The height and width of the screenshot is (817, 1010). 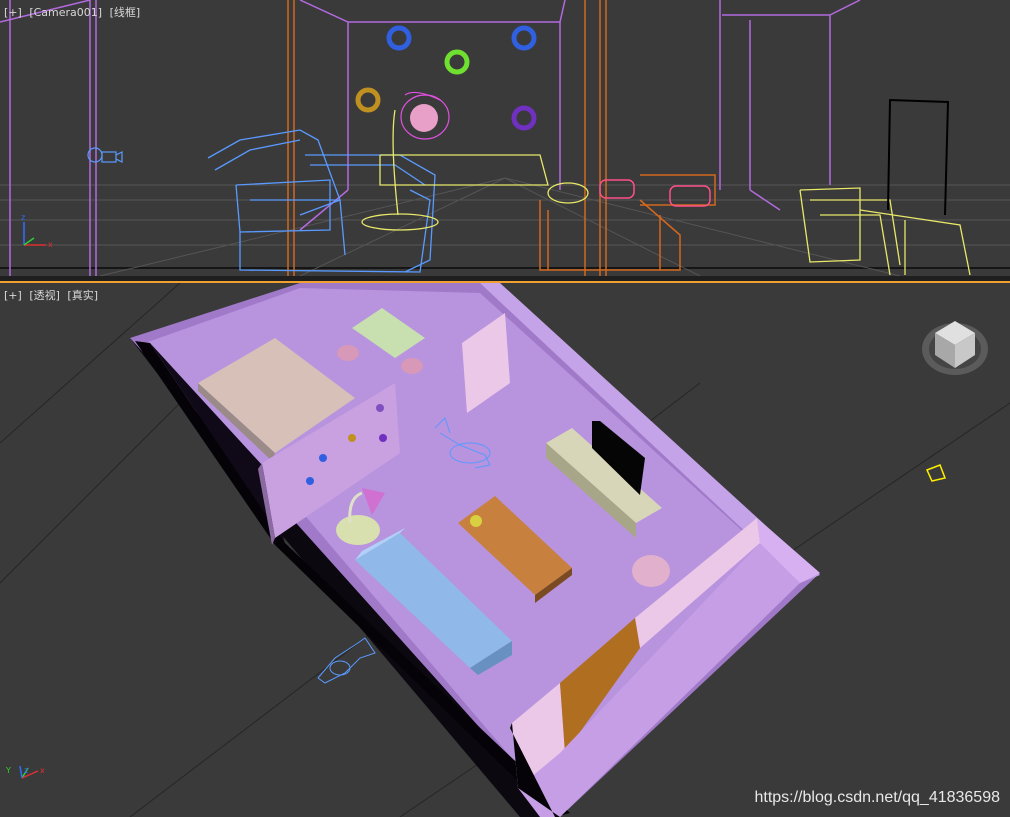 What do you see at coordinates (82, 295) in the screenshot?
I see `shading-mode-selector: [真实]` at bounding box center [82, 295].